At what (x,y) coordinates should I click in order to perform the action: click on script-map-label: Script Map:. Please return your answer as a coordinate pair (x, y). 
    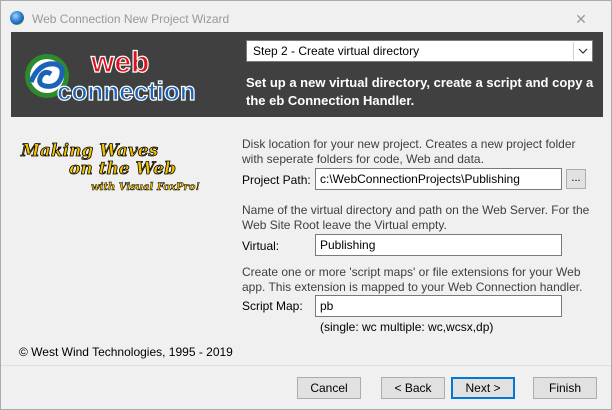
    Looking at the image, I should click on (272, 306).